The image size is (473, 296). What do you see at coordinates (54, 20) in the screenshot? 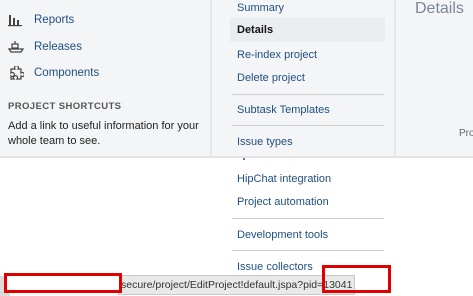
I see `sidebar-item-label: Reports` at bounding box center [54, 20].